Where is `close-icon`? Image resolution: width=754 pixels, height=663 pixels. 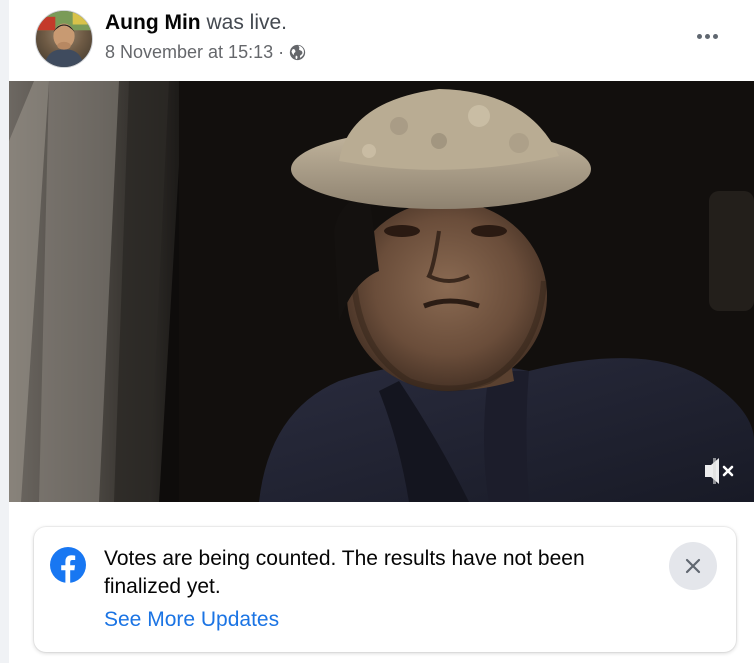
close-icon is located at coordinates (693, 566).